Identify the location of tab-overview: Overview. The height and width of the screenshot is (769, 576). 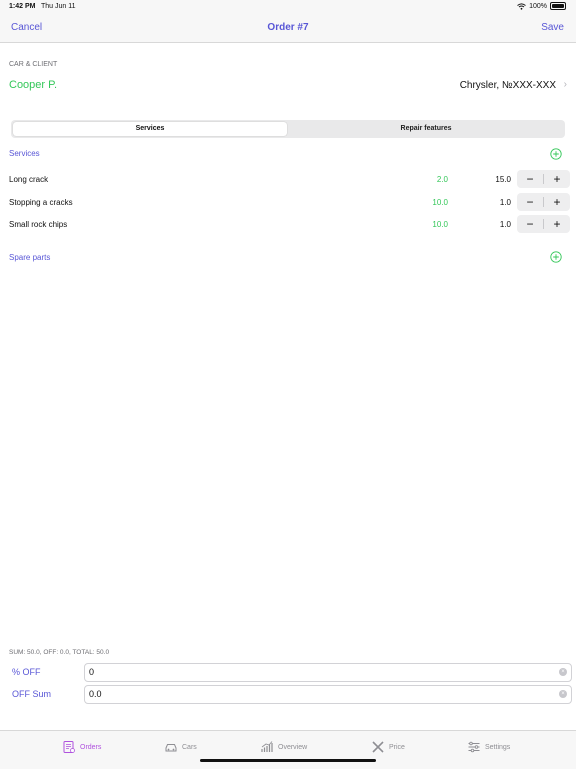
(283, 747).